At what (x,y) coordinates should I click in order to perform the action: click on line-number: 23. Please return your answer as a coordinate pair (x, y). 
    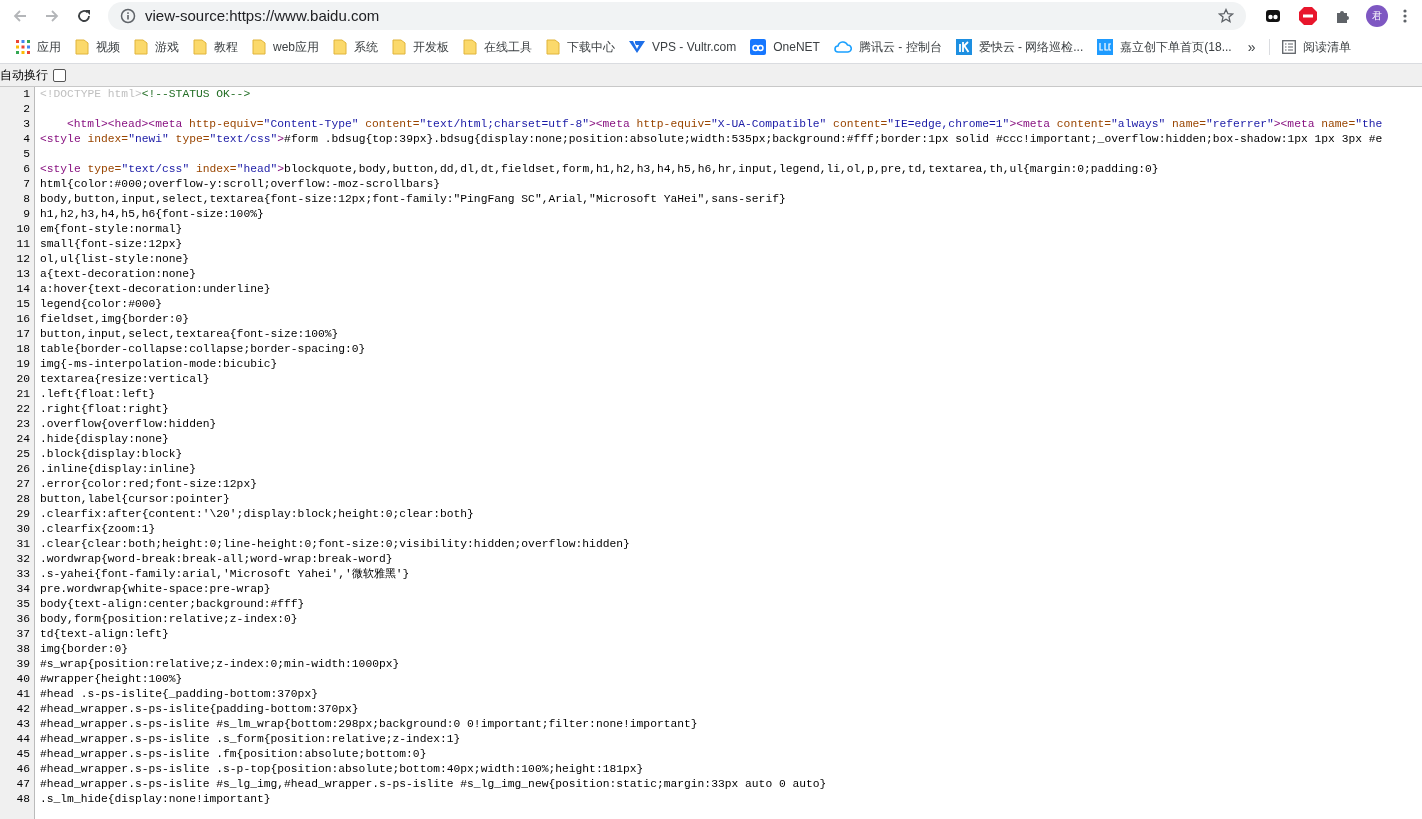
    Looking at the image, I should click on (17, 424).